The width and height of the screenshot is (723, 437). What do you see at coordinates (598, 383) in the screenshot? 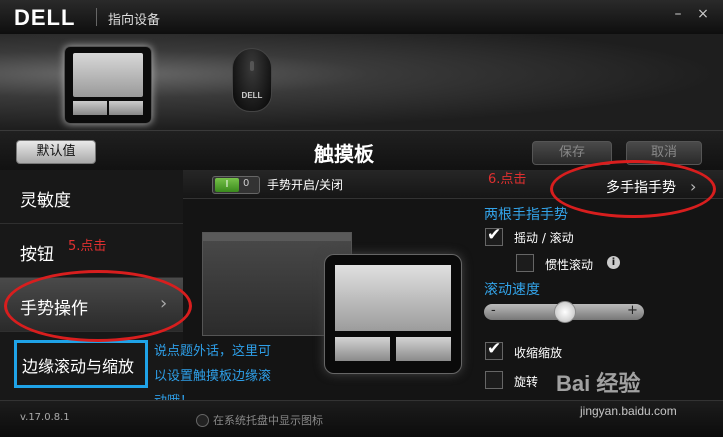
I see `baidu-watermark-logo: Bai 经验` at bounding box center [598, 383].